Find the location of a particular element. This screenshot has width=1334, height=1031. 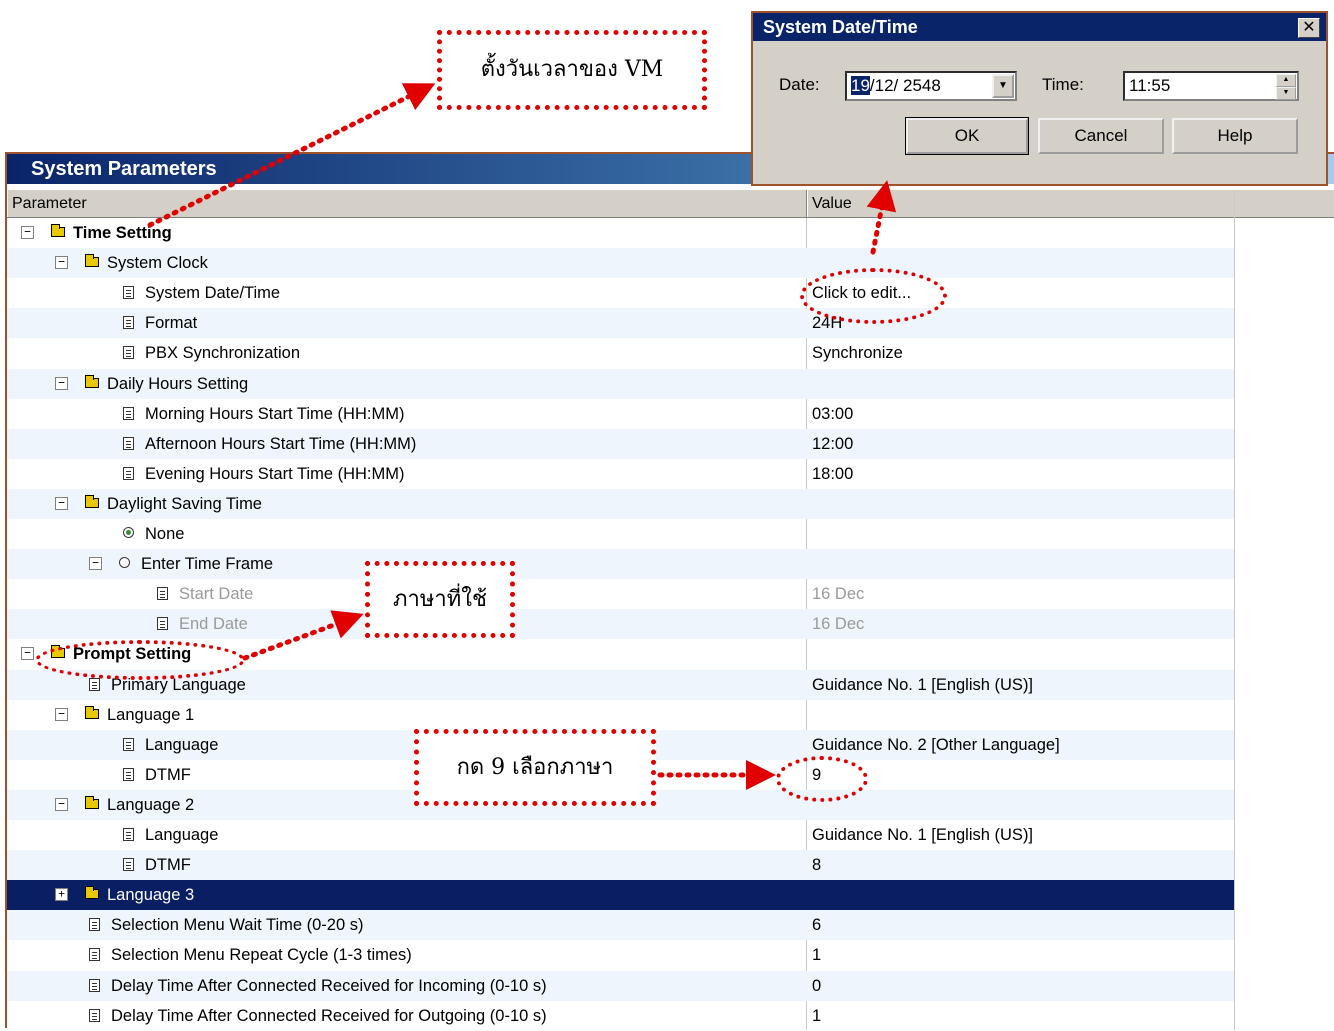

grid-header: Parameter Value is located at coordinates (670, 204).